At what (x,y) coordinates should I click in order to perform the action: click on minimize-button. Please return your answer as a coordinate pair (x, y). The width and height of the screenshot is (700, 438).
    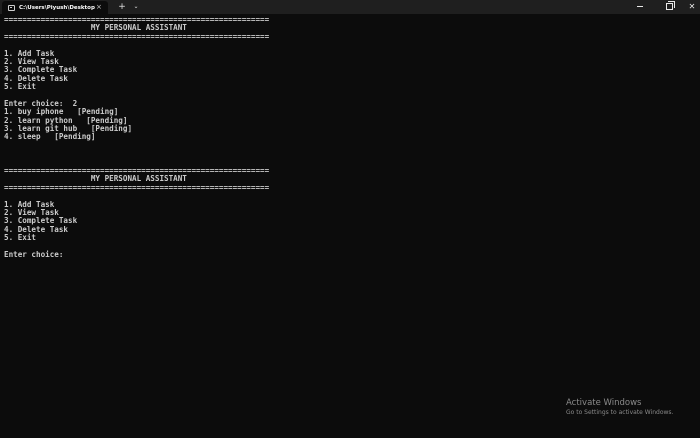
    Looking at the image, I should click on (640, 7).